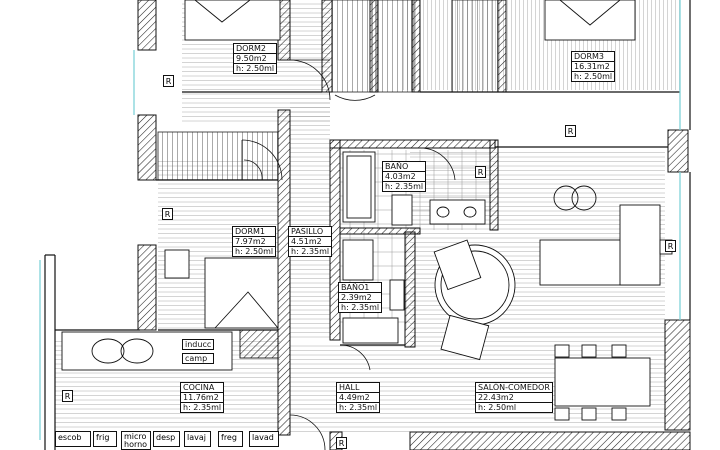 The width and height of the screenshot is (720, 450). I want to click on appliance-labels: inducc camp, so click(198, 351).